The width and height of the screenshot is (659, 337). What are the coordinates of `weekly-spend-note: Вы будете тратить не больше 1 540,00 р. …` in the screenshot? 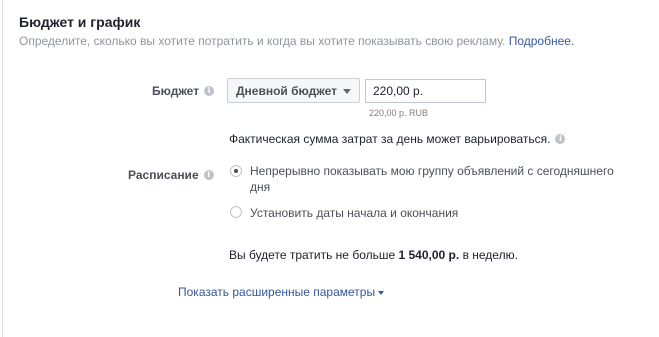 It's located at (373, 255).